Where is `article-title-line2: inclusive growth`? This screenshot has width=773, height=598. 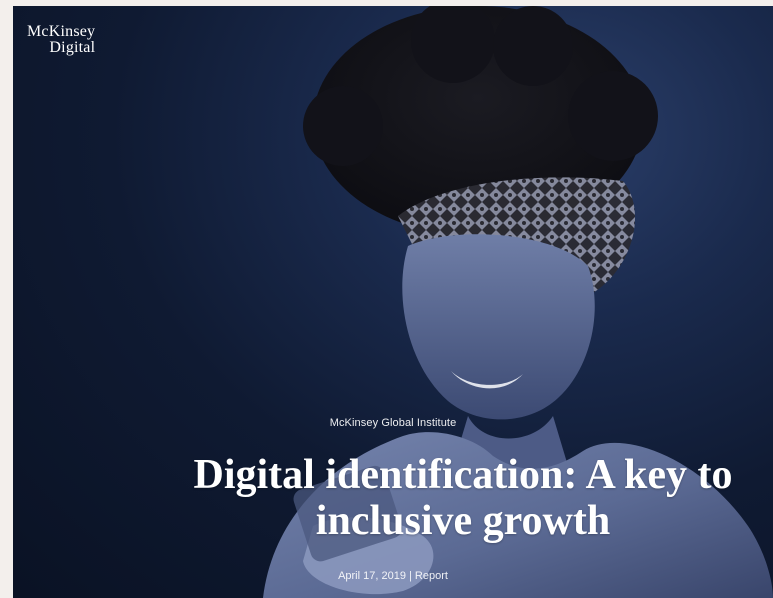
article-title-line2: inclusive growth is located at coordinates (463, 521).